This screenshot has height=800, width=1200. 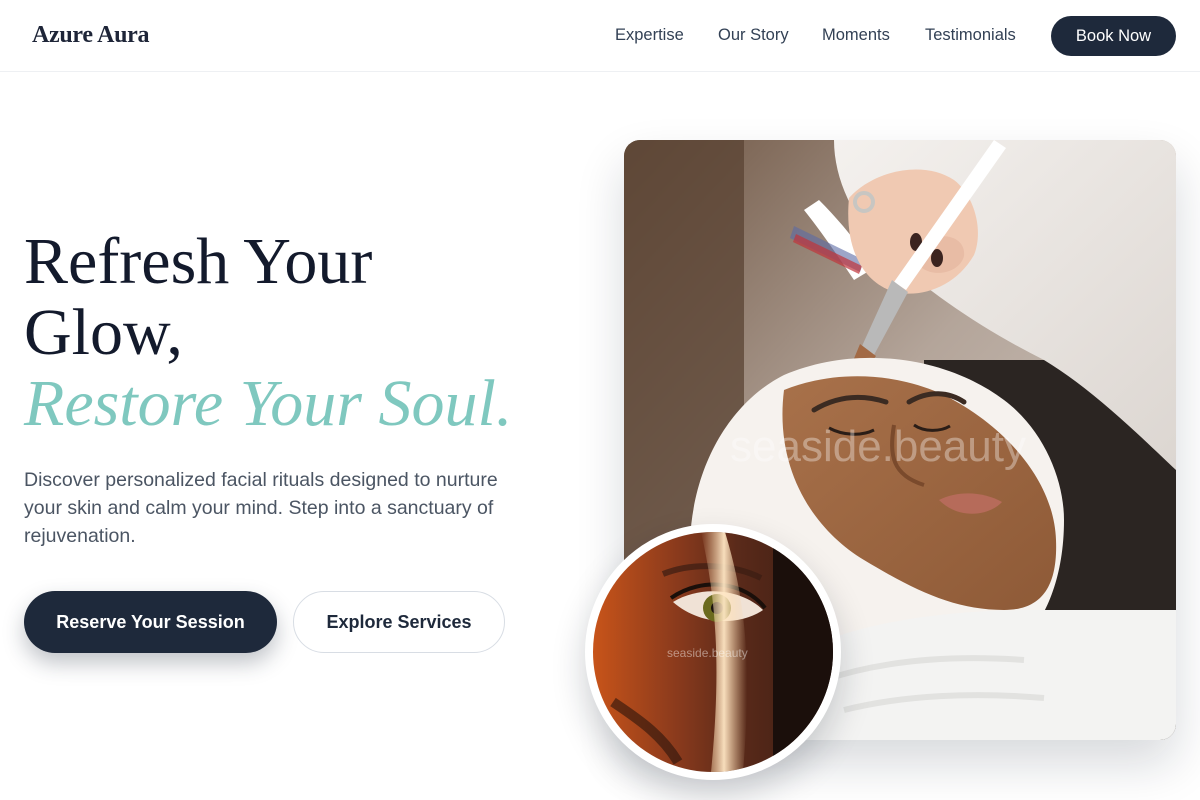 What do you see at coordinates (1113, 36) in the screenshot?
I see `book-now-button: Book Now` at bounding box center [1113, 36].